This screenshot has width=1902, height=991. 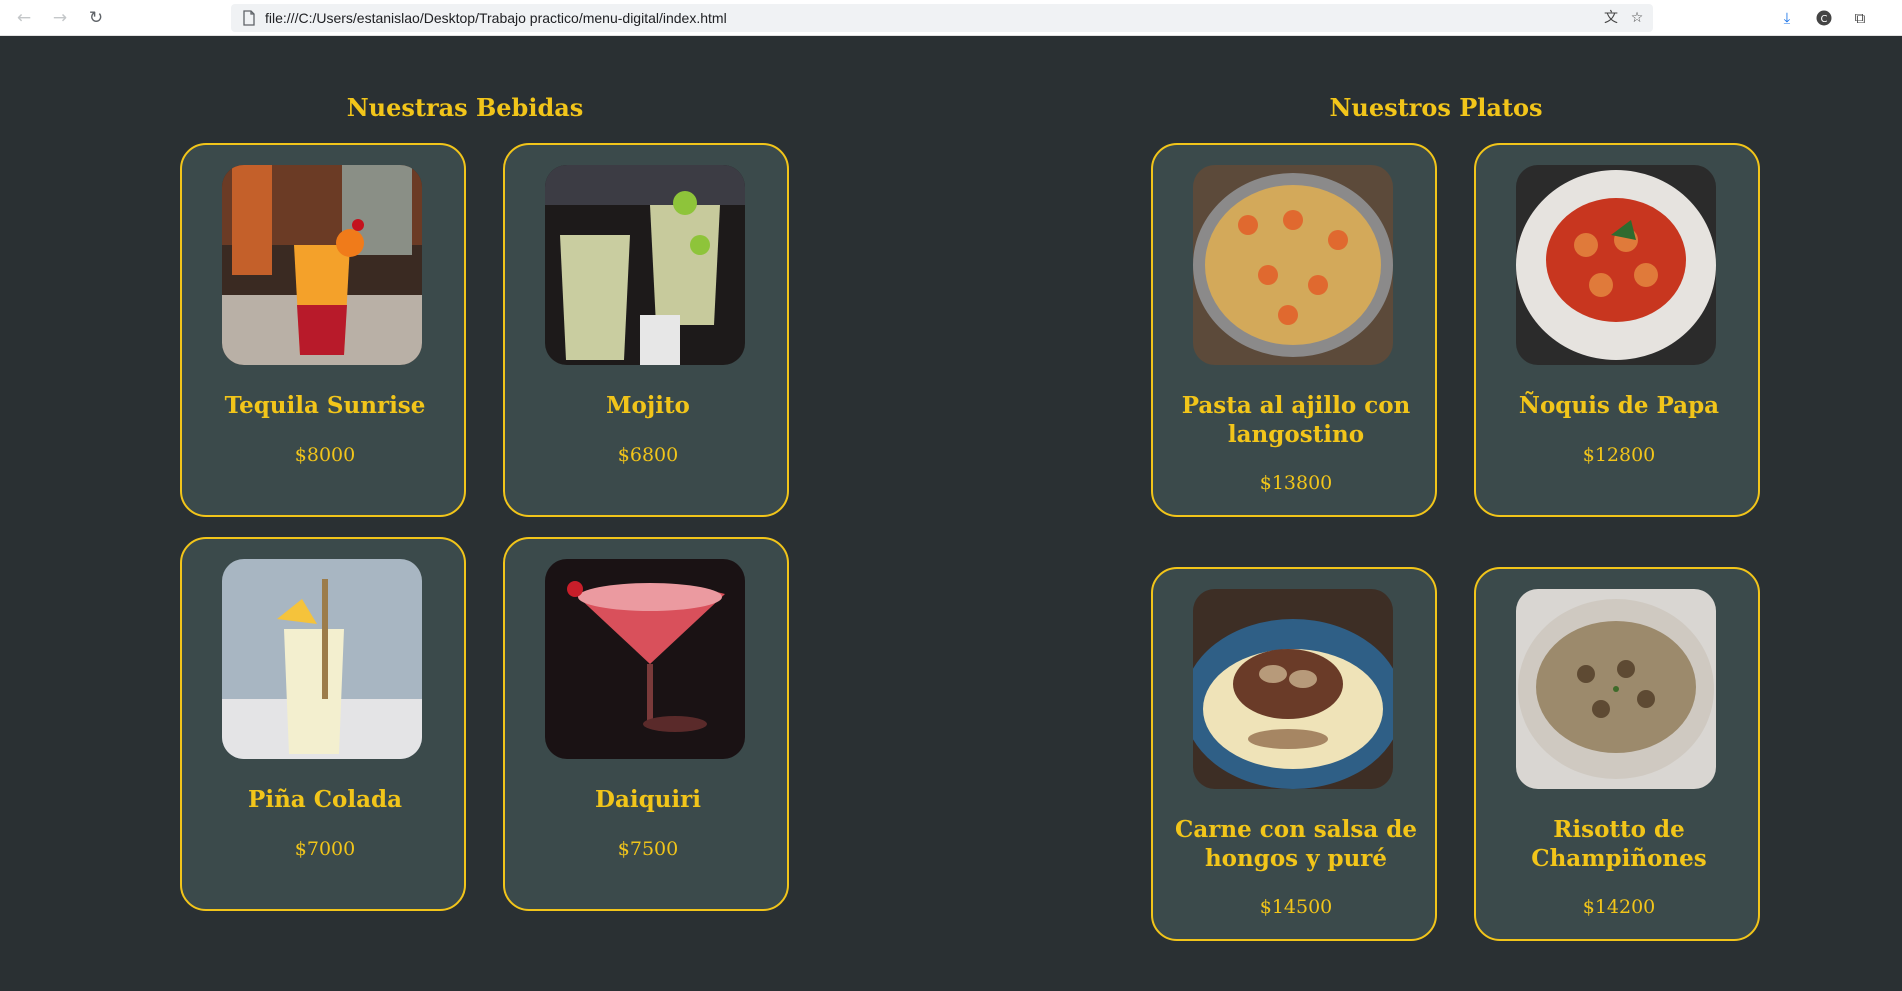 What do you see at coordinates (1616, 265) in the screenshot?
I see `gnocchi-photo` at bounding box center [1616, 265].